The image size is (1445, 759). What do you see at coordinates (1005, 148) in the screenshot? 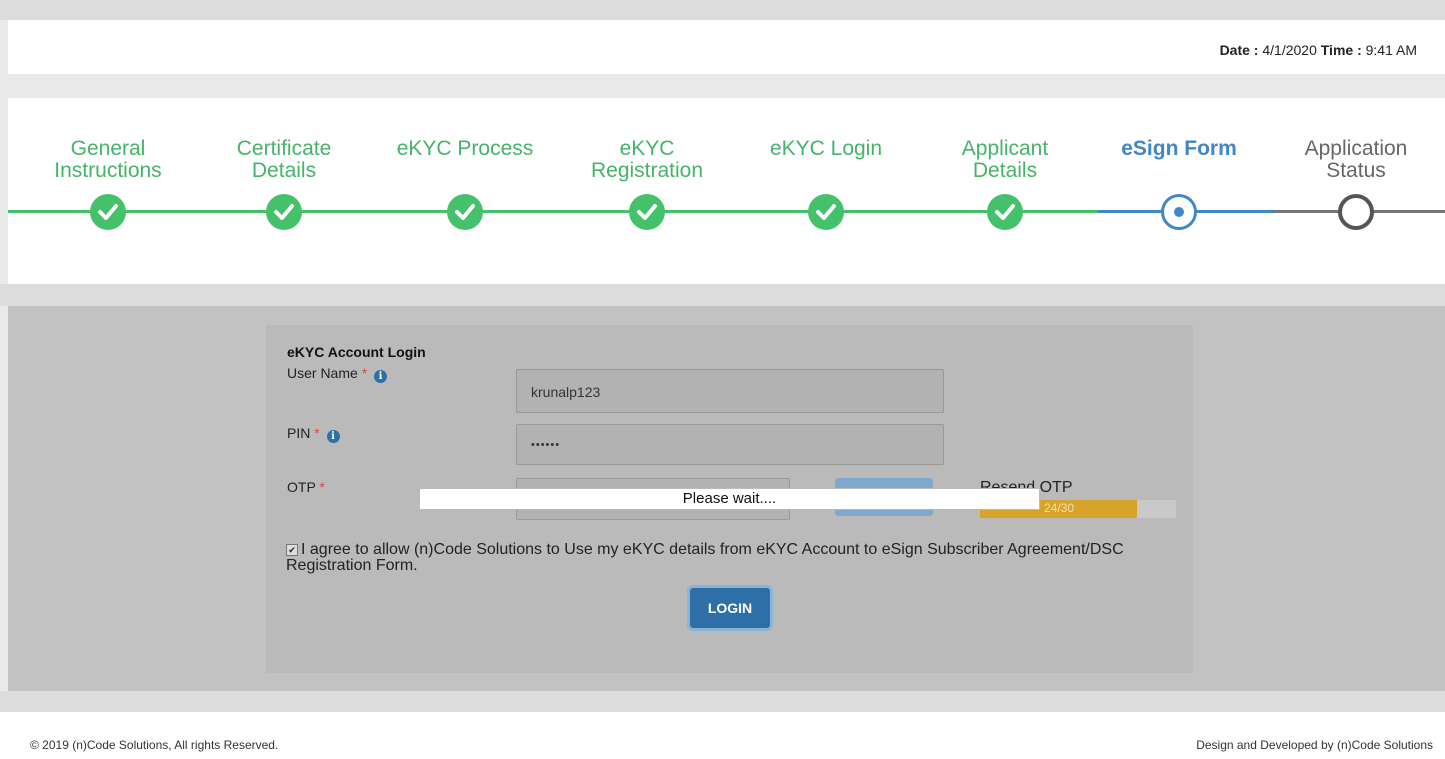
I see `step-label-line1: Applicant` at bounding box center [1005, 148].